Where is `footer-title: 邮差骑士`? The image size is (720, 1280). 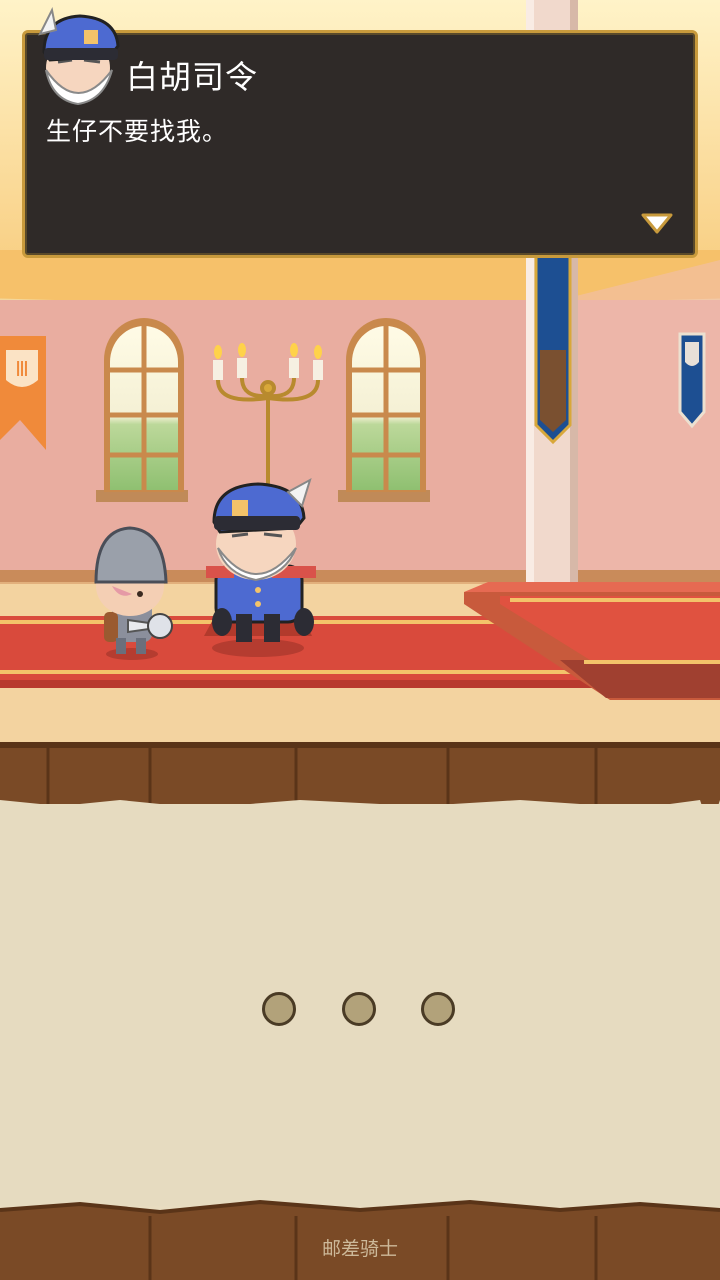
footer-title: 邮差骑士 is located at coordinates (359, 1249).